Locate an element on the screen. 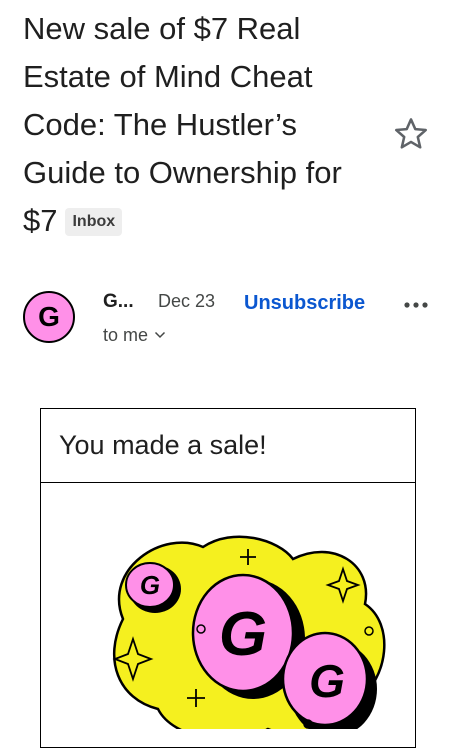  more-horizontal-icon is located at coordinates (416, 305).